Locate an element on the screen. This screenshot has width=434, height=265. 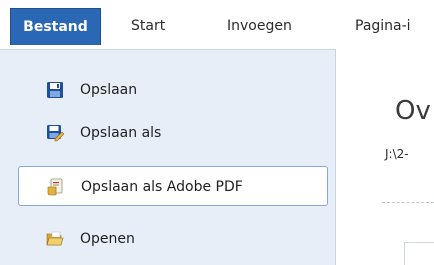
menu-item-label: Openen is located at coordinates (107, 239).